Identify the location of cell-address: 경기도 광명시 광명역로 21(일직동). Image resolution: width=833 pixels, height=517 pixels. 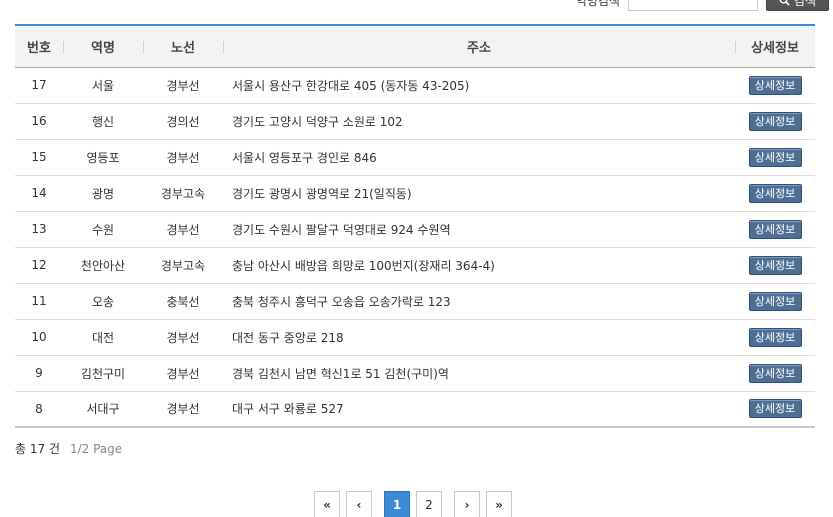
(322, 193).